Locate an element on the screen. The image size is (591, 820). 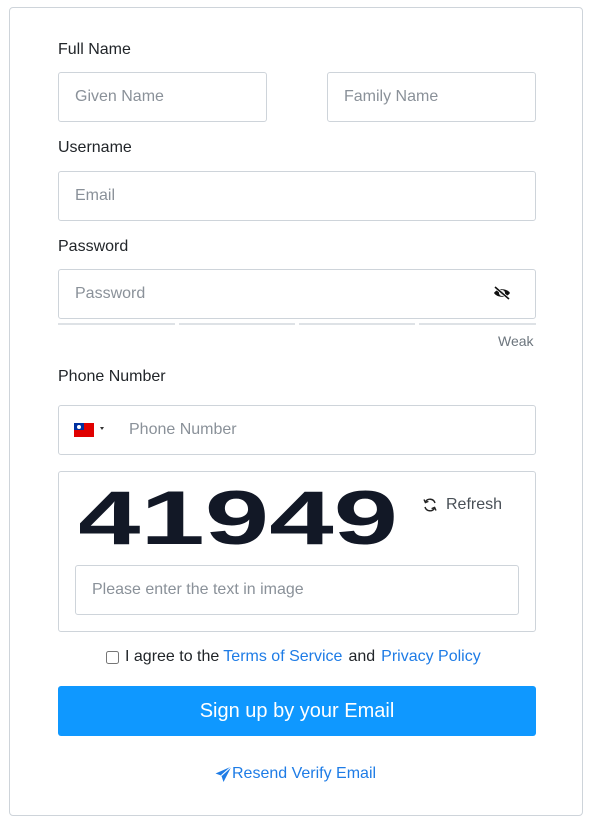
agree-and-text: and is located at coordinates (362, 656).